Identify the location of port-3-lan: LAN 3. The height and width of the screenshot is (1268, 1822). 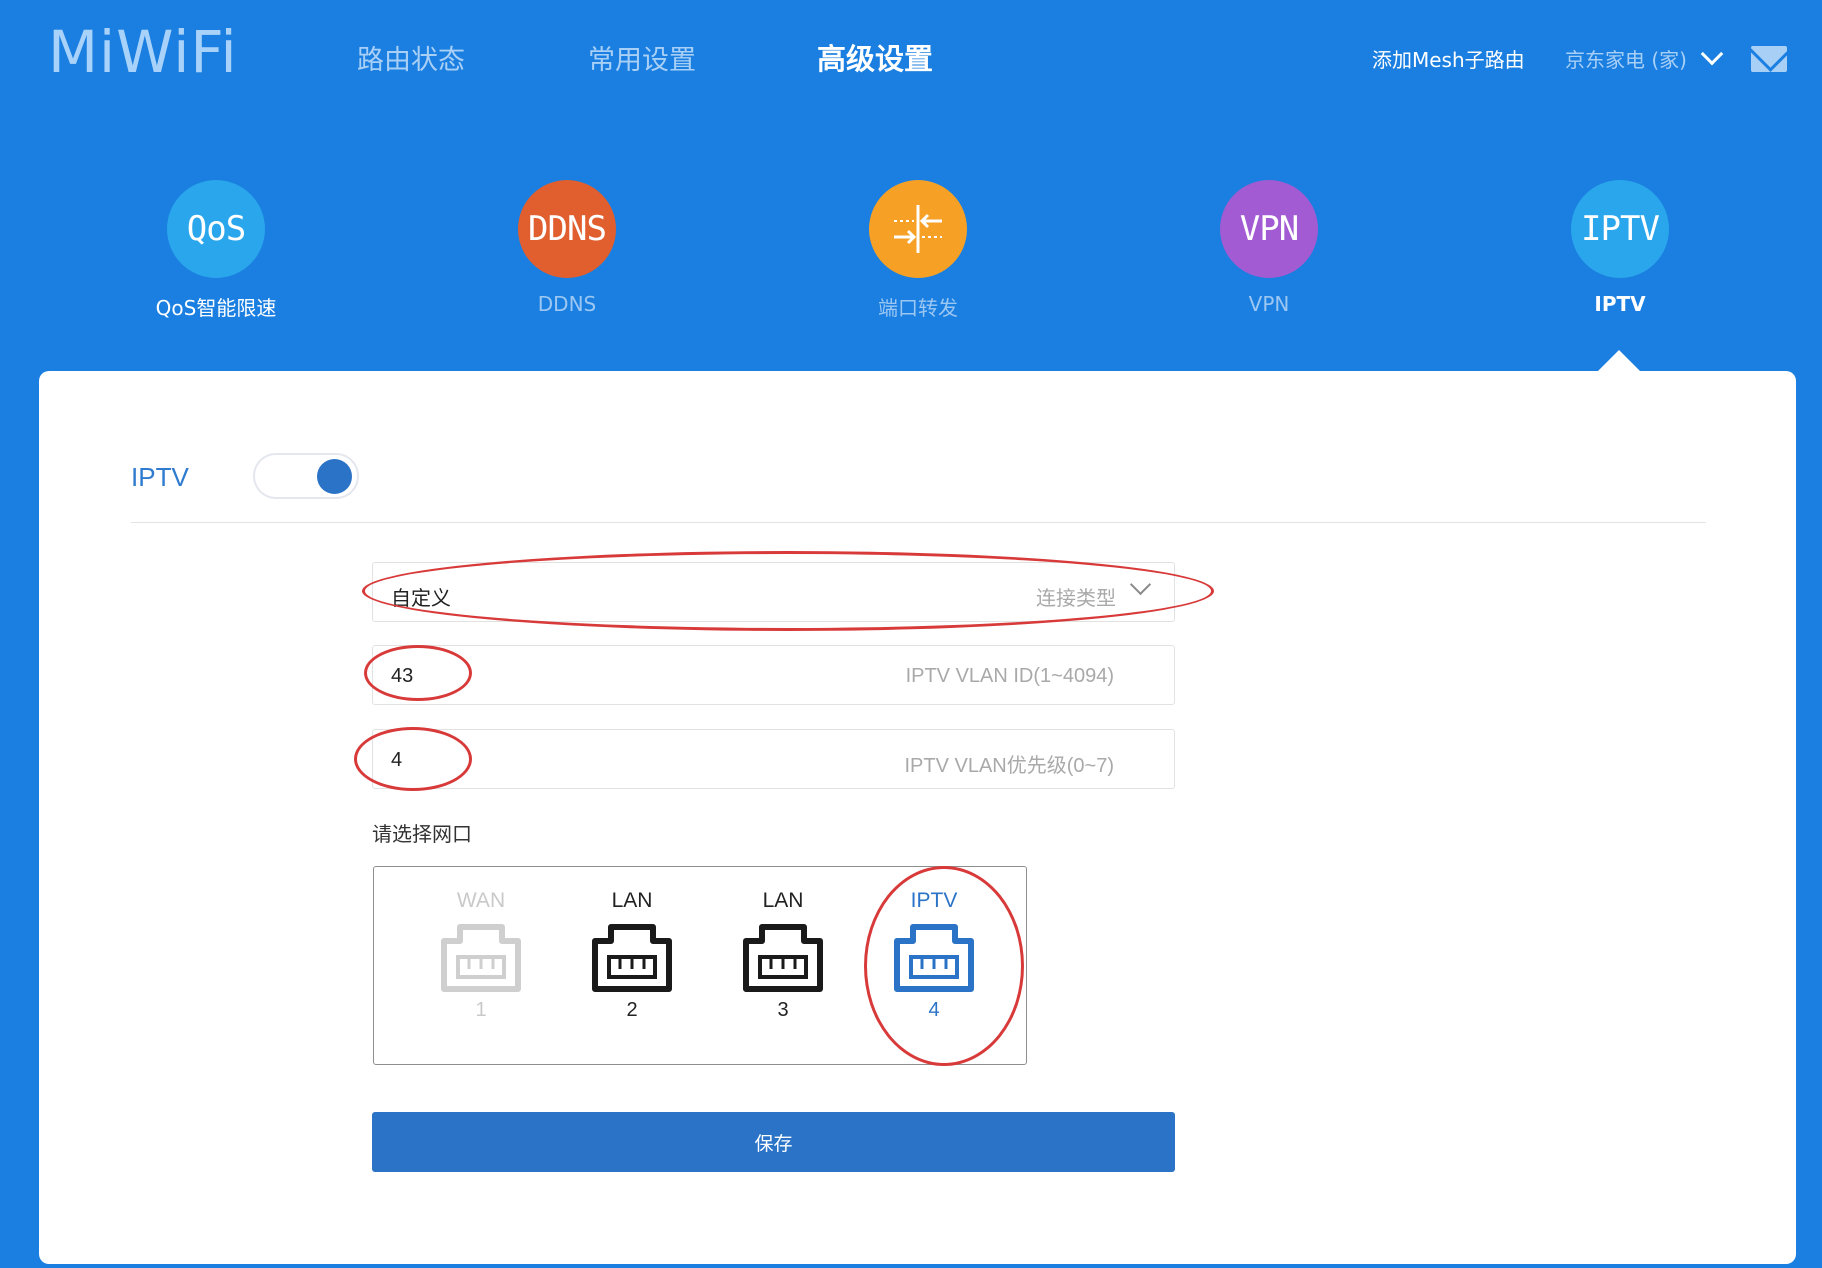
(783, 955).